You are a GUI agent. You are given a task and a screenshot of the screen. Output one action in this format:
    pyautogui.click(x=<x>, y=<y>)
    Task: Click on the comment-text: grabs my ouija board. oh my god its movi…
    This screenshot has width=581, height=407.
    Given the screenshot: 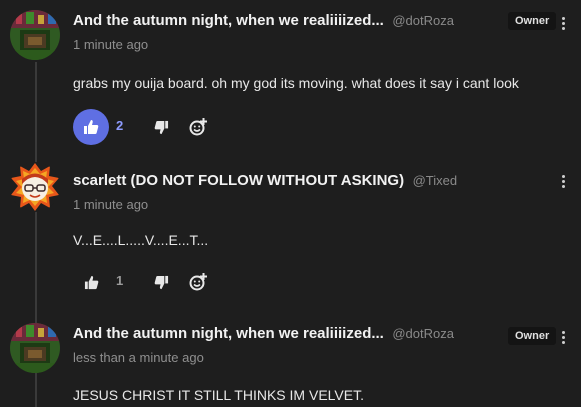 What is the action you would take?
    pyautogui.click(x=296, y=83)
    